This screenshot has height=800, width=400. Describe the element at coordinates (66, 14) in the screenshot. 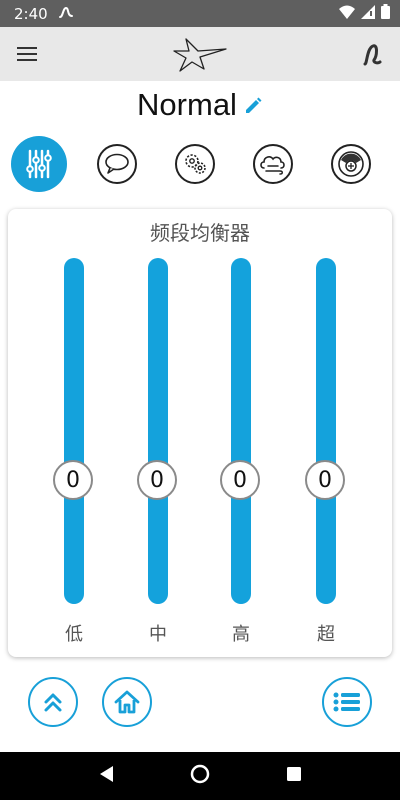

I see `app-notification-icon` at that location.